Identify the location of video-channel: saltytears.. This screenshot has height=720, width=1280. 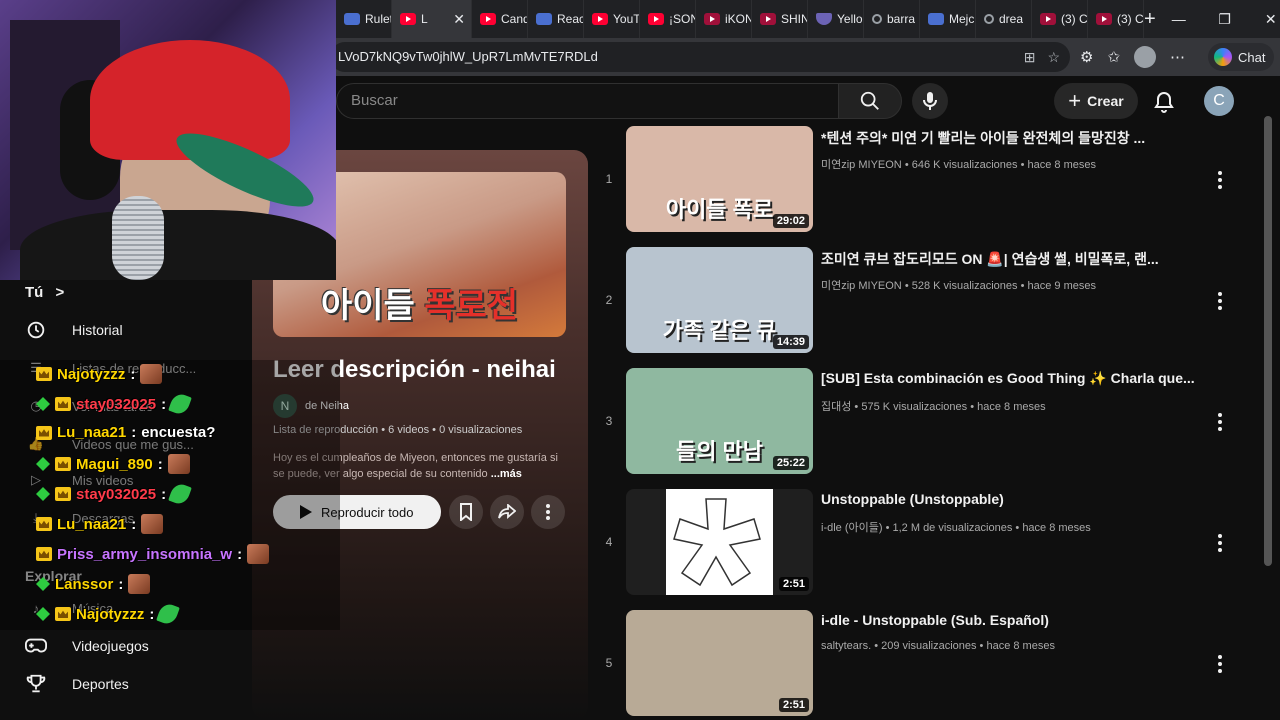
(846, 646).